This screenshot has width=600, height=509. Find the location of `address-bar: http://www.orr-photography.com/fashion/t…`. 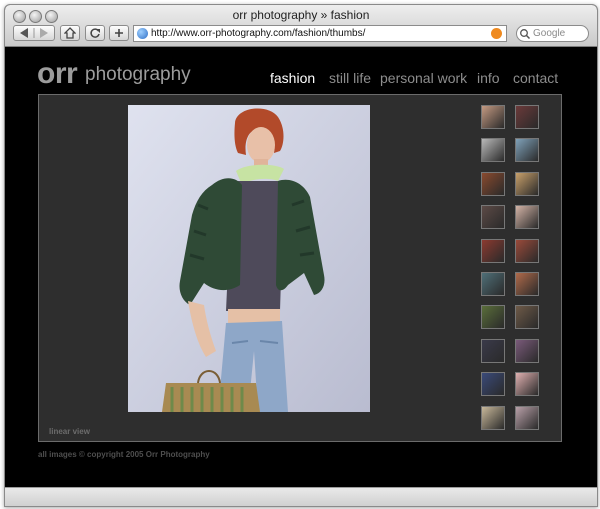

address-bar: http://www.orr-photography.com/fashion/t… is located at coordinates (320, 33).